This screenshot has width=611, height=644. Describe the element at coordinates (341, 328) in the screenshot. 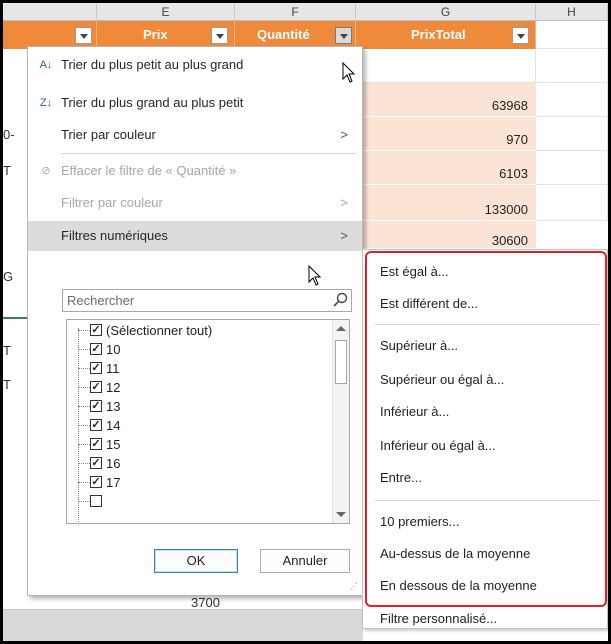

I see `scroll-up-arrow-icon` at that location.